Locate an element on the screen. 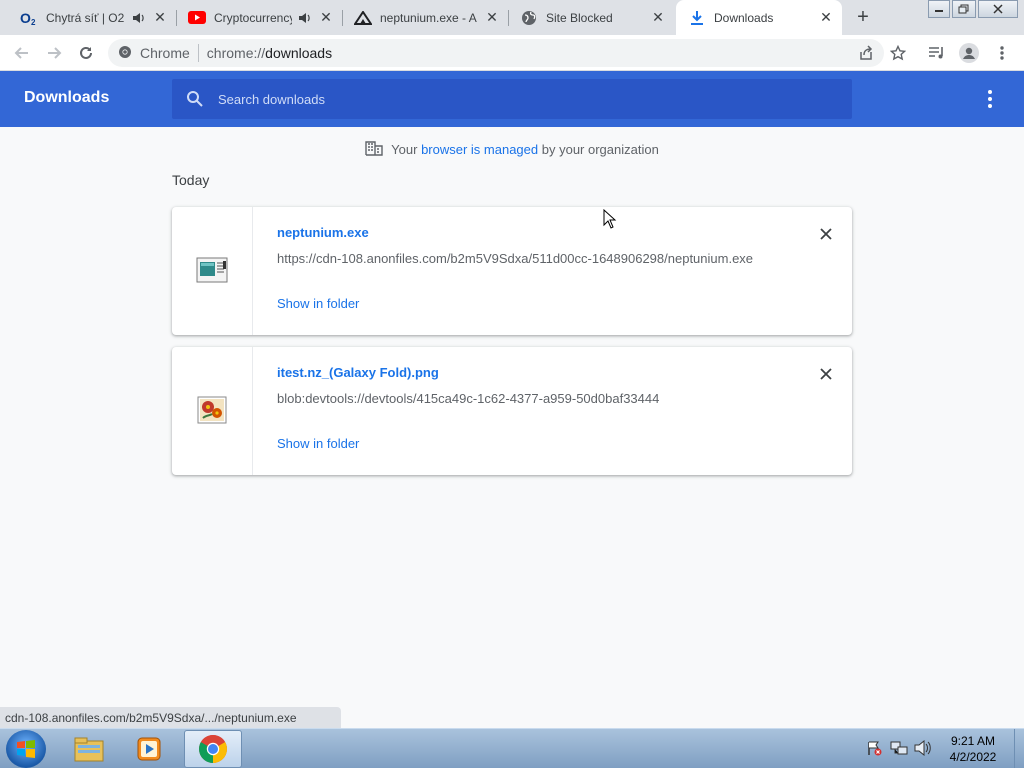 This screenshot has height=768, width=1024. svg-text: O is located at coordinates (25, 18).